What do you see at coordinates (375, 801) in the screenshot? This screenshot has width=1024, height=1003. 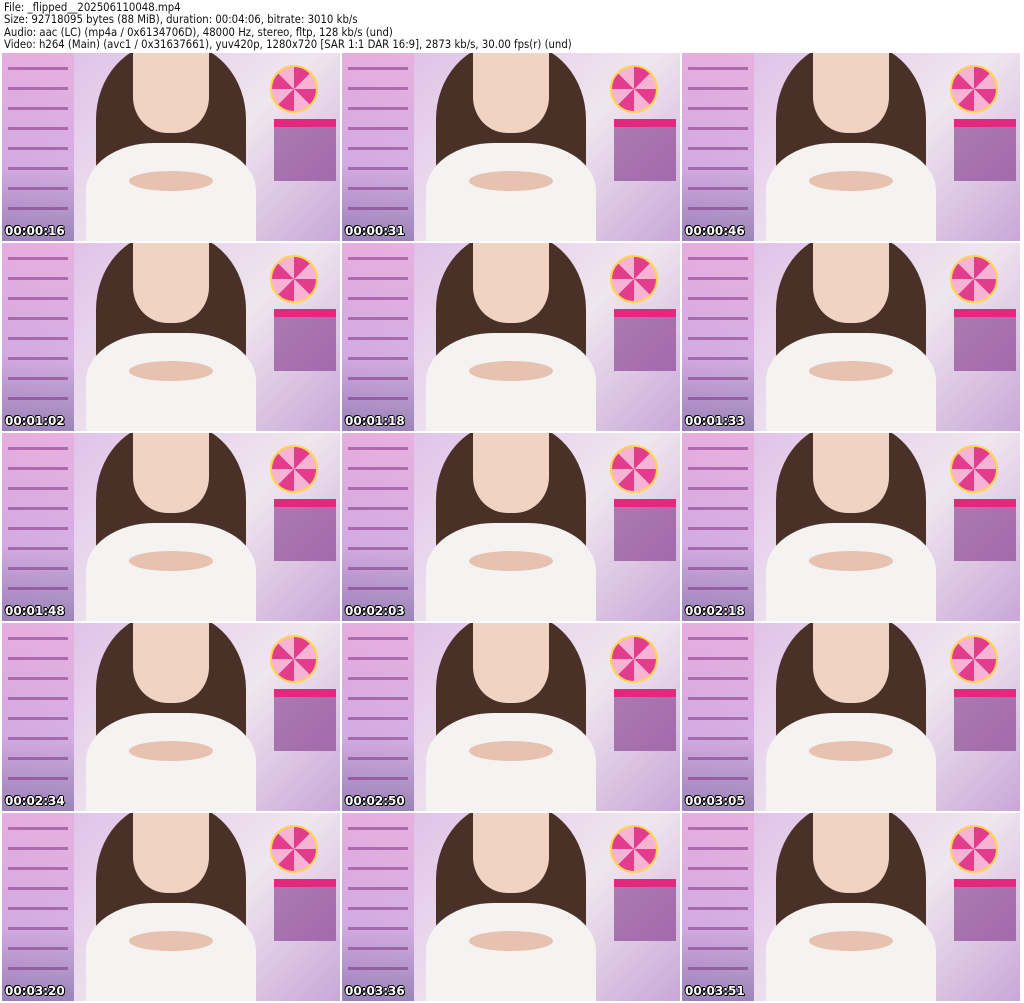 I see `thumbnail-timestamp: 00:02:50` at bounding box center [375, 801].